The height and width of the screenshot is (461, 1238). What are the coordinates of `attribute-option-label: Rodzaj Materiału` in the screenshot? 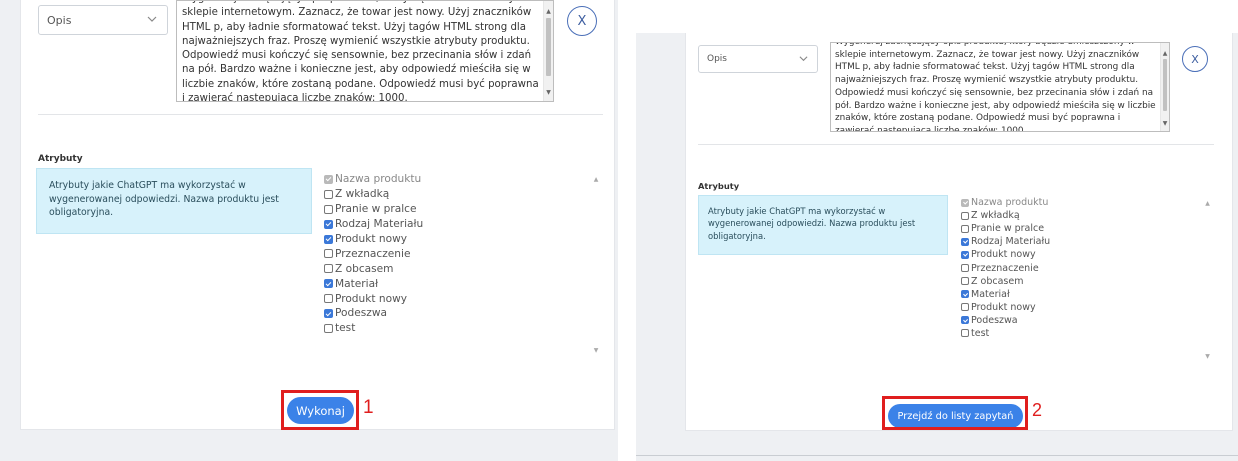 It's located at (379, 224).